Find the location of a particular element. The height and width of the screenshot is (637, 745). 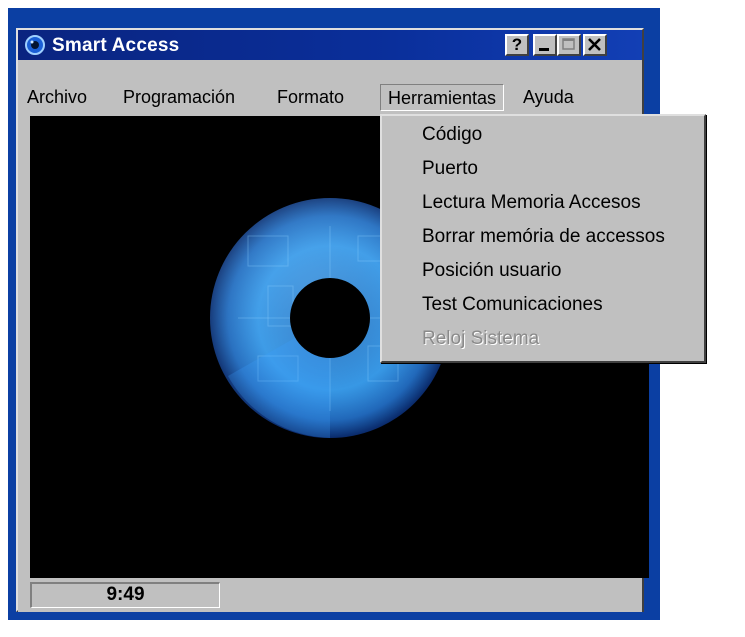

menu-item-borrar-memoria: Borrar memória de accessos is located at coordinates (543, 237).